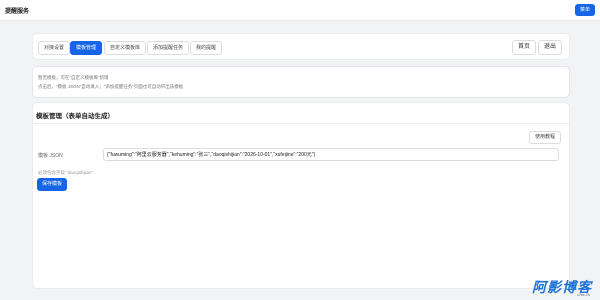  What do you see at coordinates (50, 156) in the screenshot?
I see `template-json-label: 模板 JSON` at bounding box center [50, 156].